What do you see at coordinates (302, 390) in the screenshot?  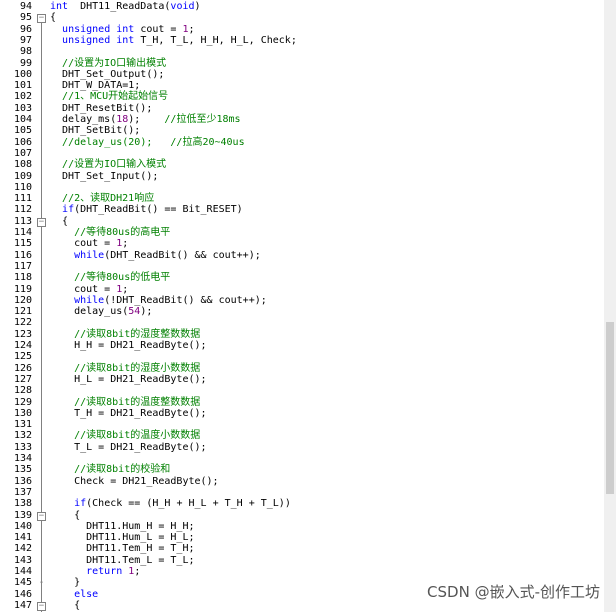 I see `code-line: 128` at bounding box center [302, 390].